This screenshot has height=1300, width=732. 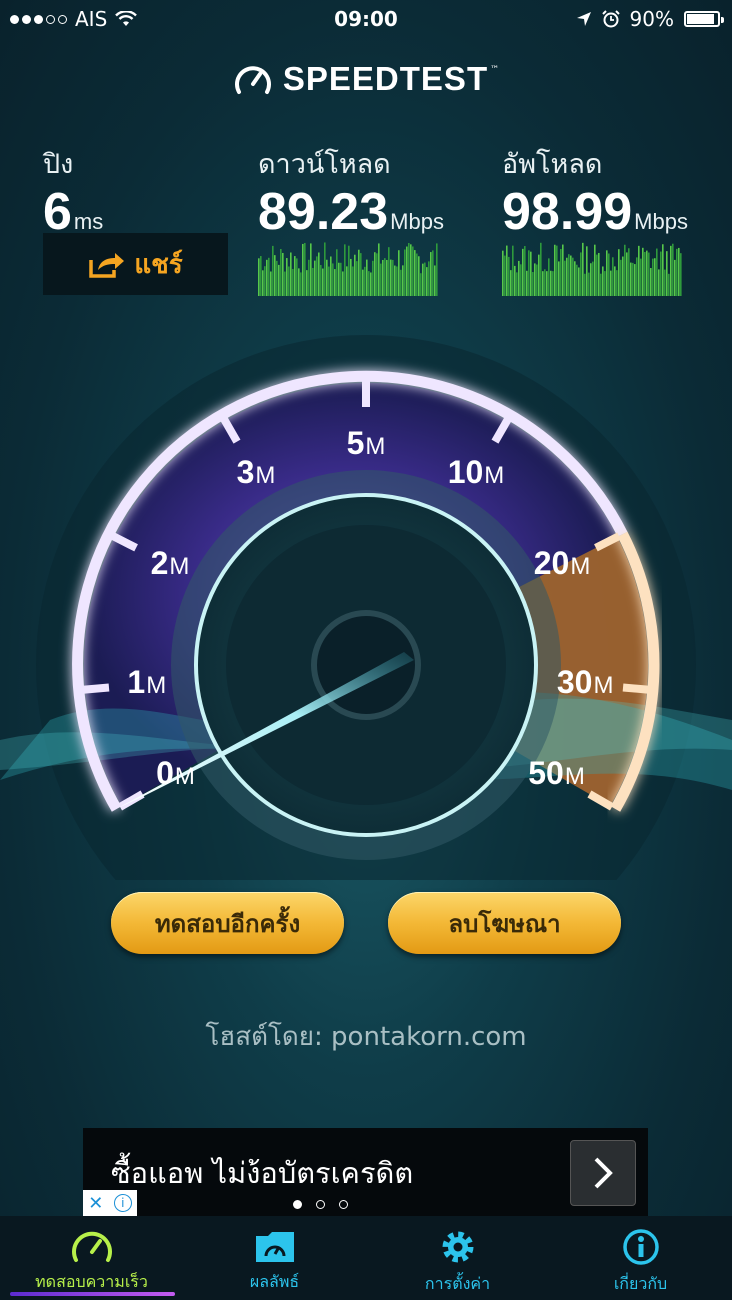 I want to click on ad-close-button: ✕ i, so click(x=110, y=1203).